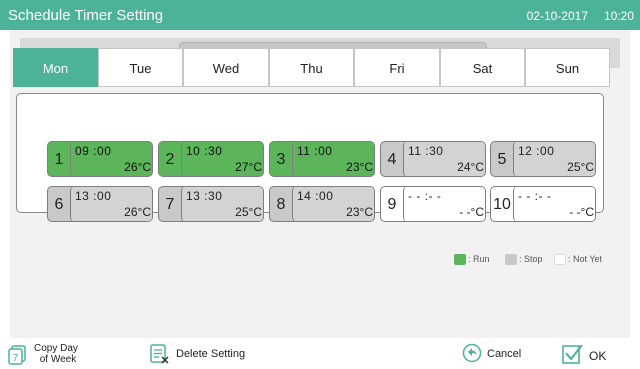 This screenshot has width=640, height=369. What do you see at coordinates (86, 15) in the screenshot?
I see `page-title: Schedule Timer Setting` at bounding box center [86, 15].